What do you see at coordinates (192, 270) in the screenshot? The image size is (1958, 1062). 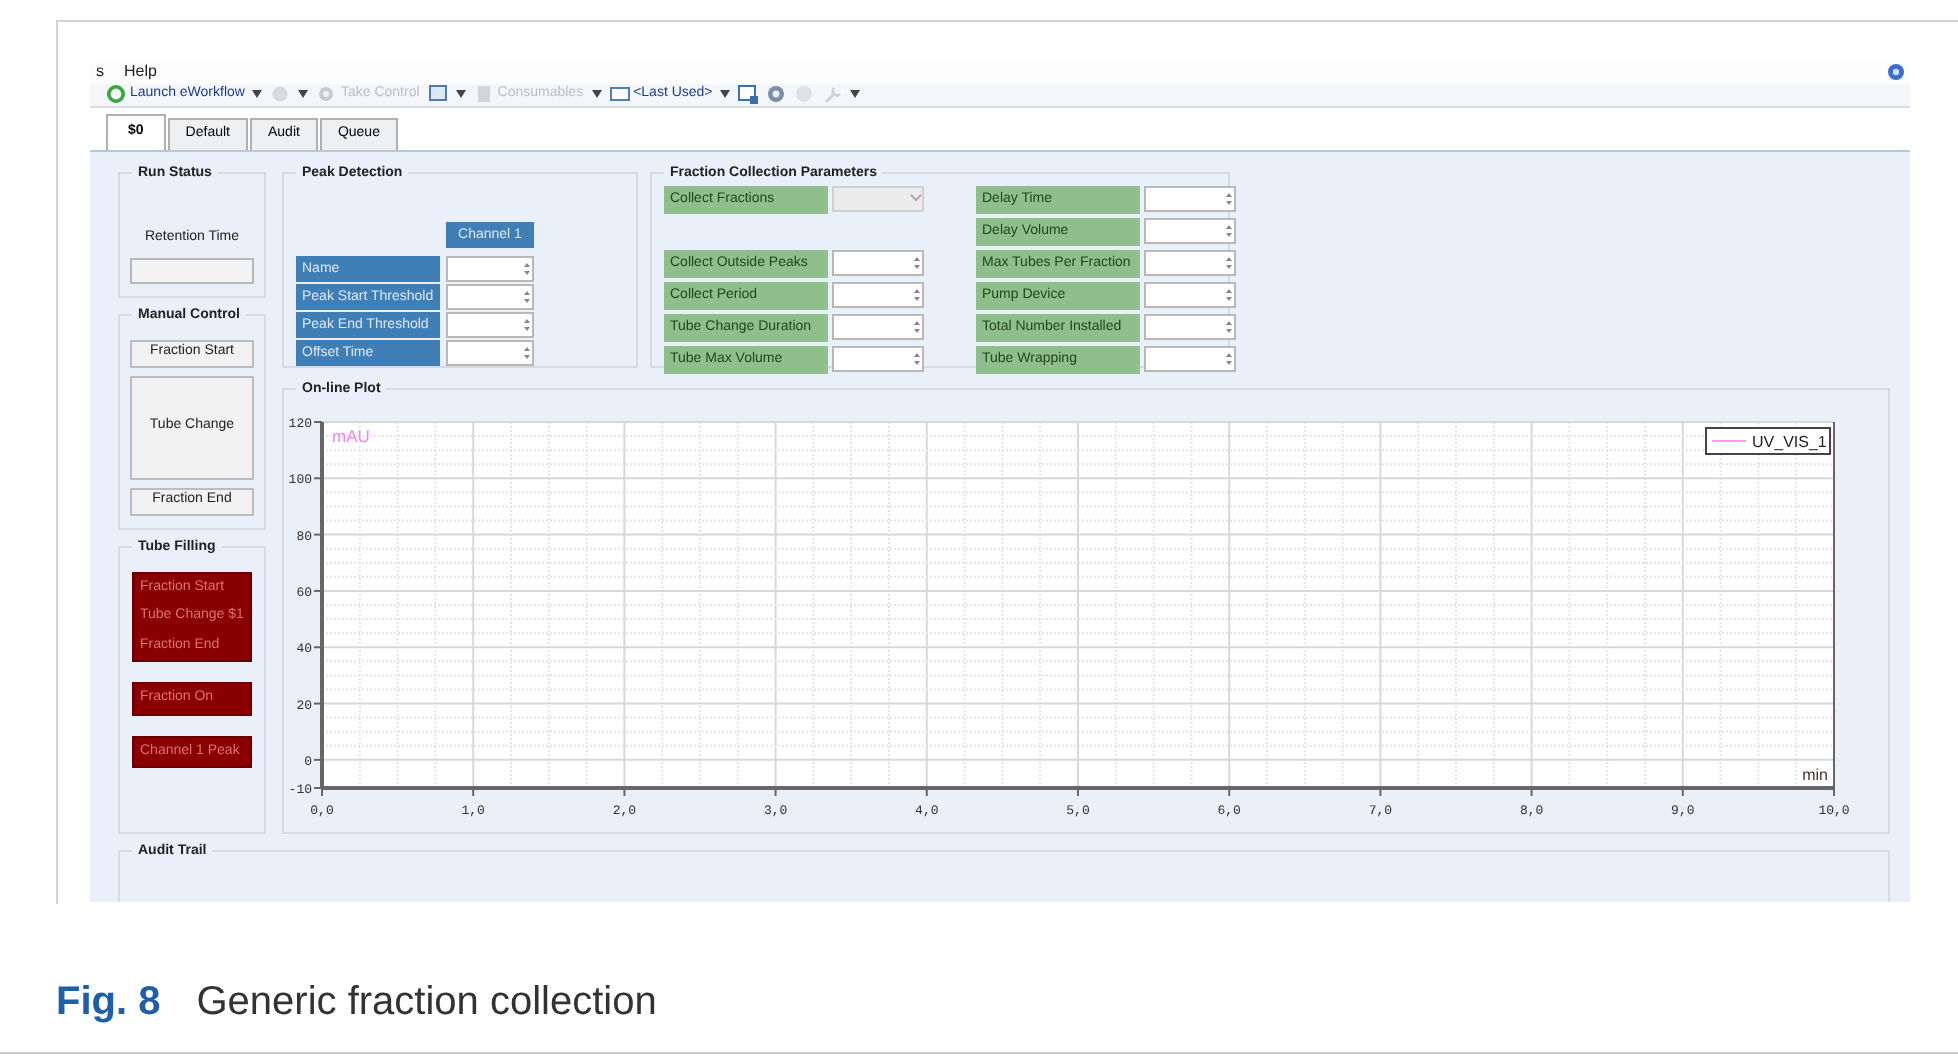 I see `retention-time-field` at bounding box center [192, 270].